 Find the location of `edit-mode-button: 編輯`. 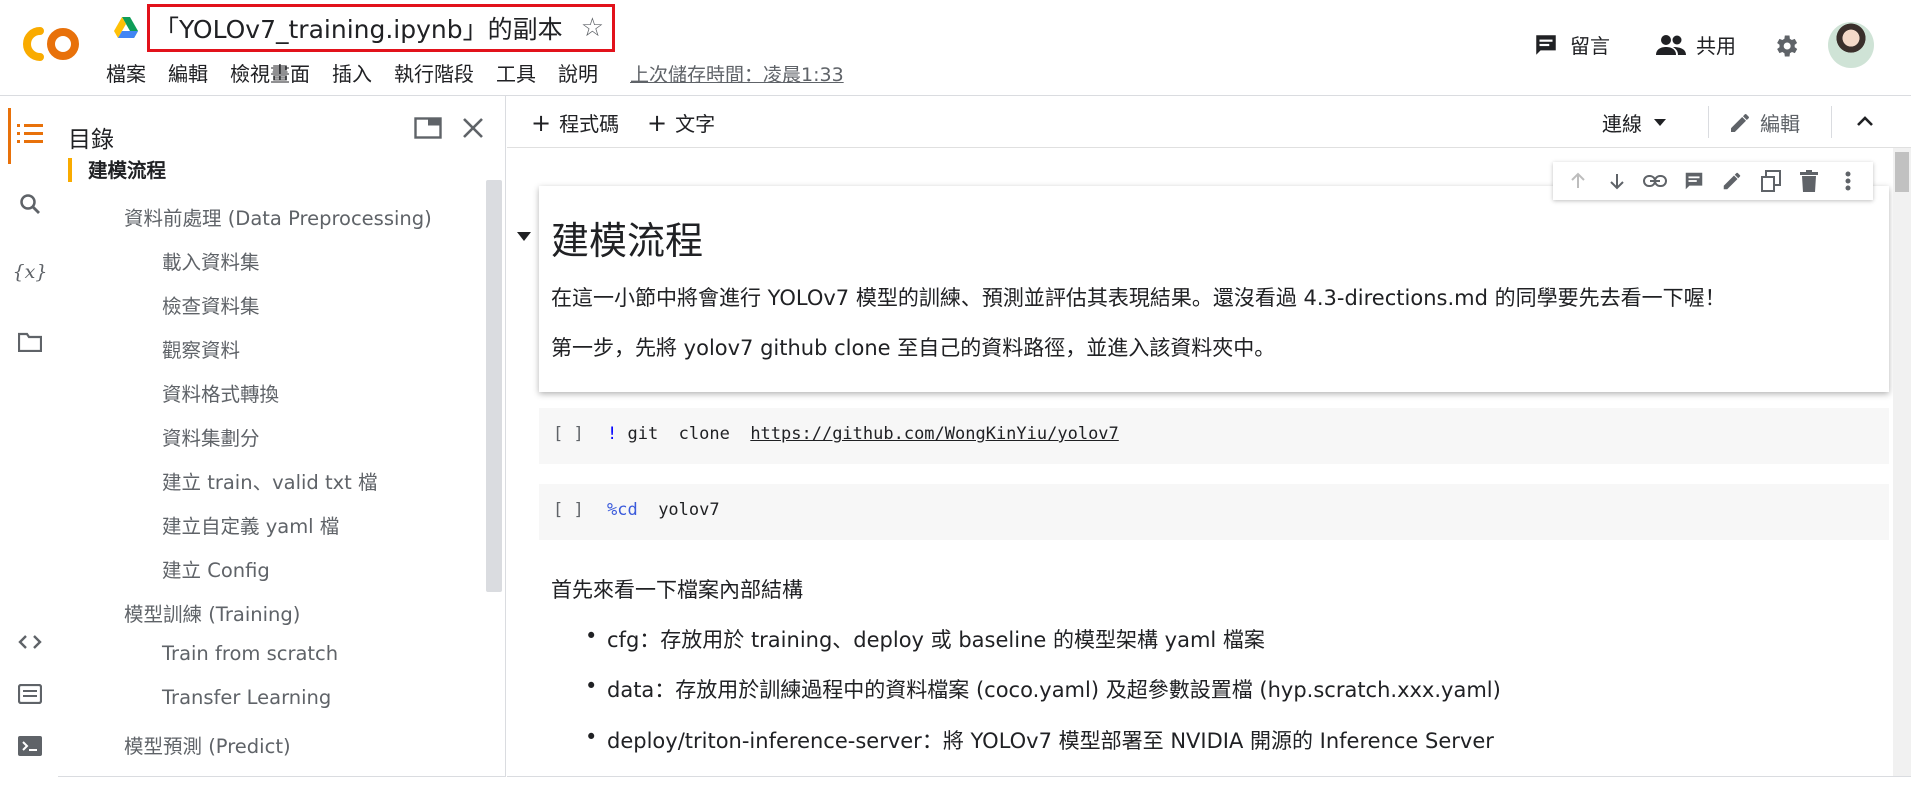

edit-mode-button: 編輯 is located at coordinates (1764, 122).